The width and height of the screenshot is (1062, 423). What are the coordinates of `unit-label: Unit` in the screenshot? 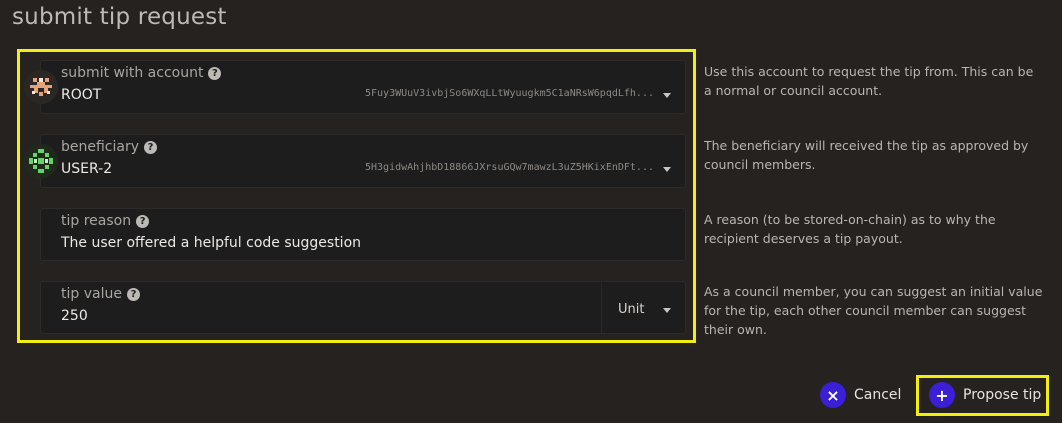 It's located at (631, 309).